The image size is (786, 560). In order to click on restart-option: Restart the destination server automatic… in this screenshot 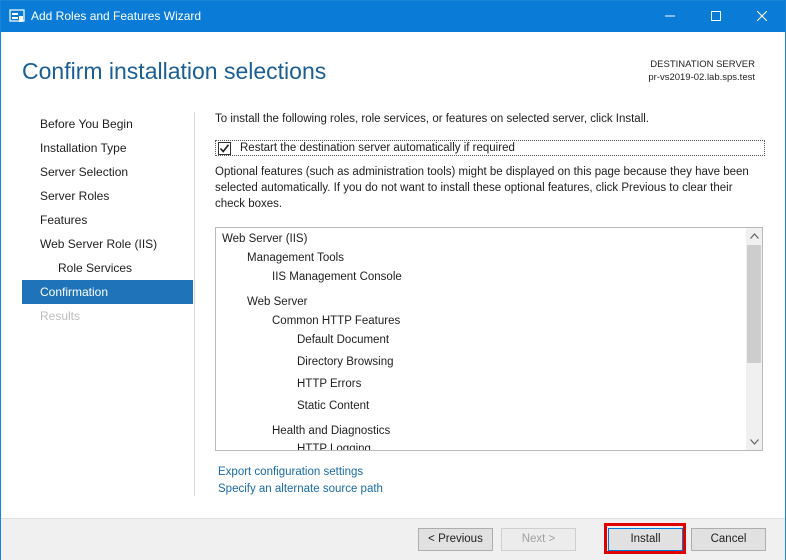, I will do `click(490, 148)`.